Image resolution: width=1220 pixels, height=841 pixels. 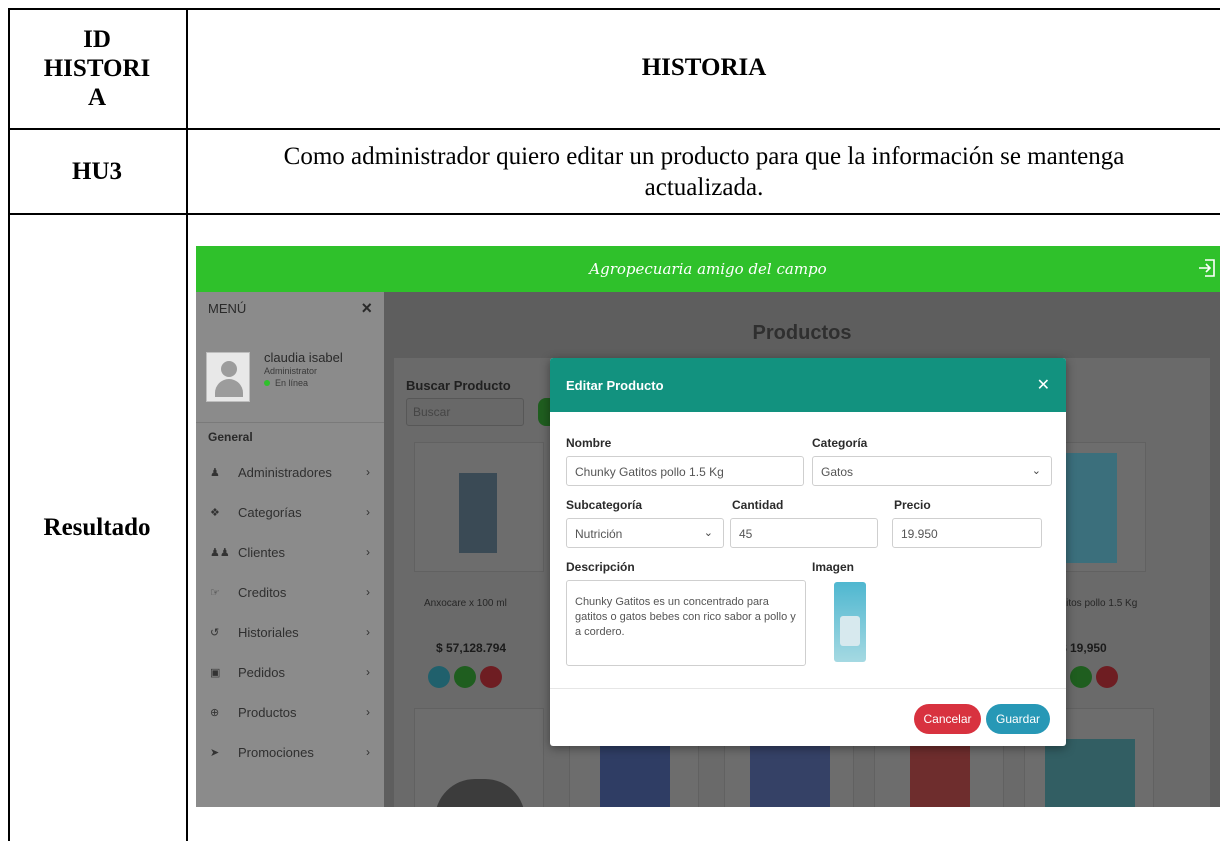 What do you see at coordinates (439, 677) in the screenshot?
I see `edit-button` at bounding box center [439, 677].